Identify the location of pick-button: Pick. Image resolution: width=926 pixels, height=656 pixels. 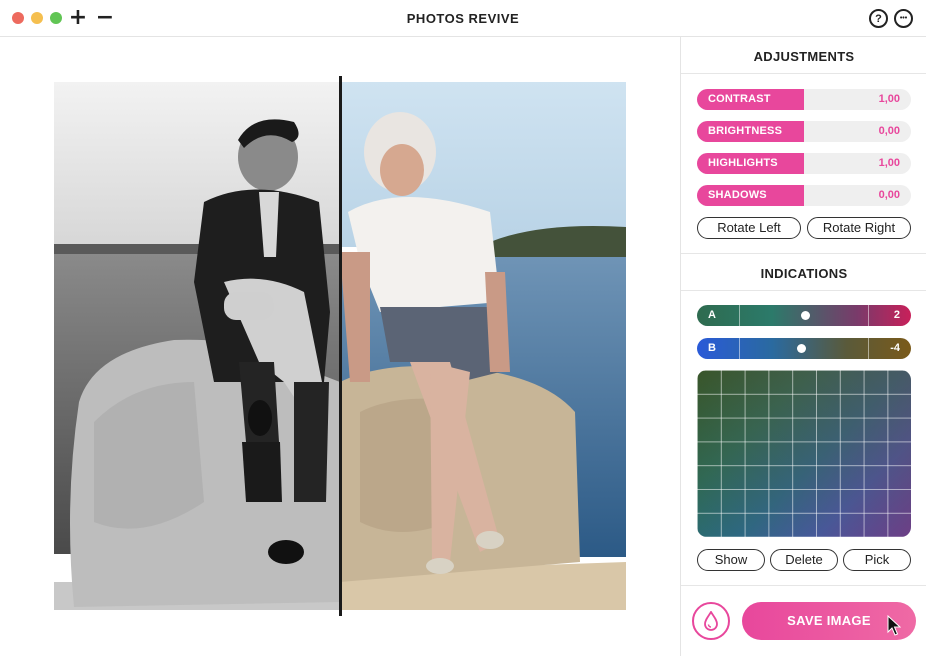
(877, 560).